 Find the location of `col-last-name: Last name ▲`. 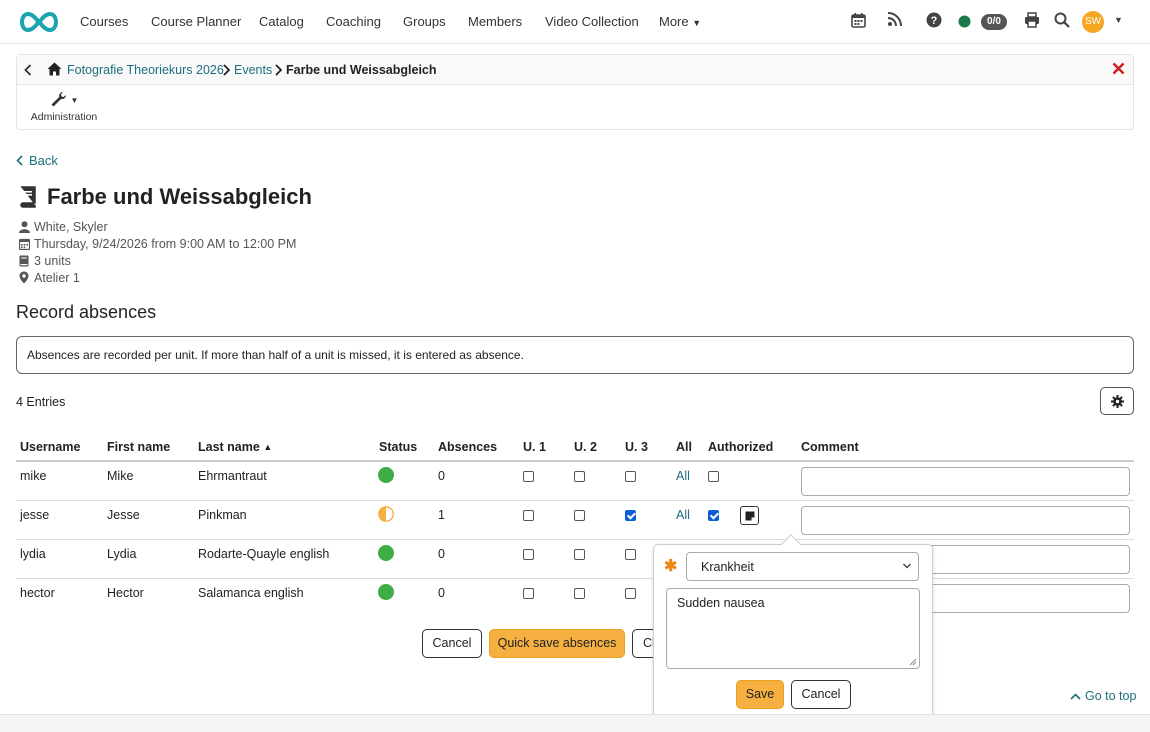

col-last-name: Last name ▲ is located at coordinates (235, 447).